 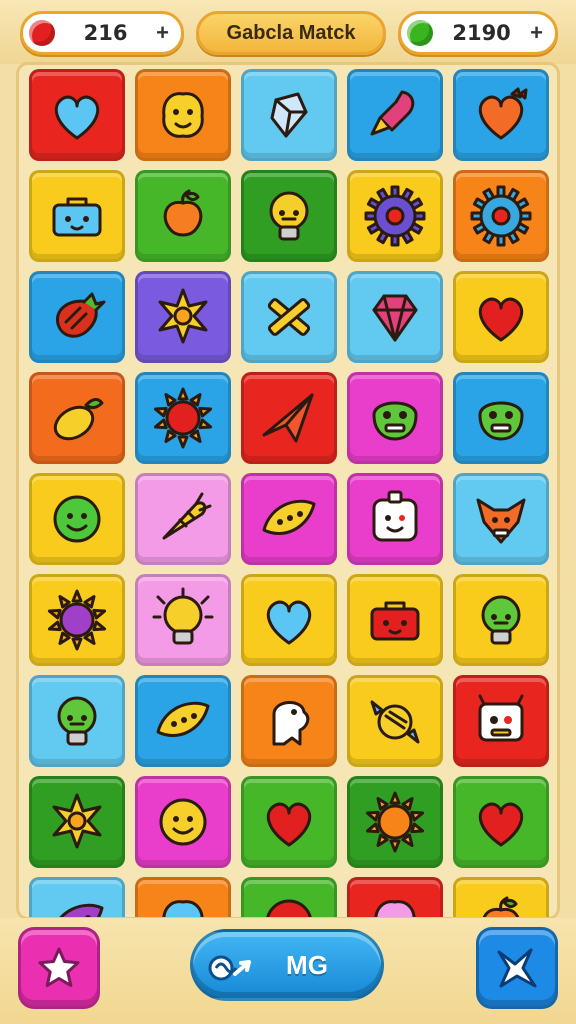 I want to click on add-coins-button: +, so click(x=162, y=33).